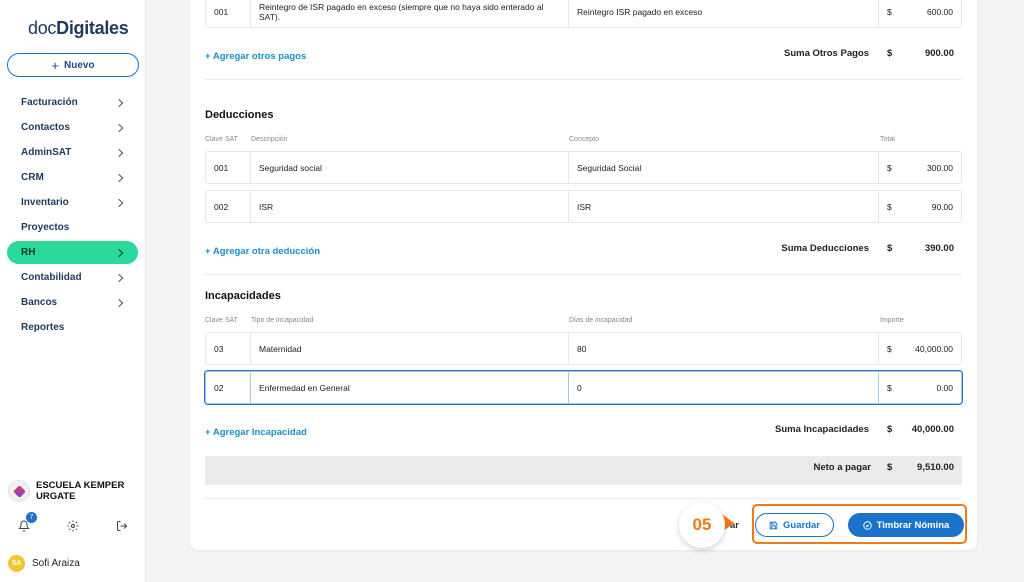 The image size is (1024, 582). I want to click on total-cell: $90.00, so click(920, 206).